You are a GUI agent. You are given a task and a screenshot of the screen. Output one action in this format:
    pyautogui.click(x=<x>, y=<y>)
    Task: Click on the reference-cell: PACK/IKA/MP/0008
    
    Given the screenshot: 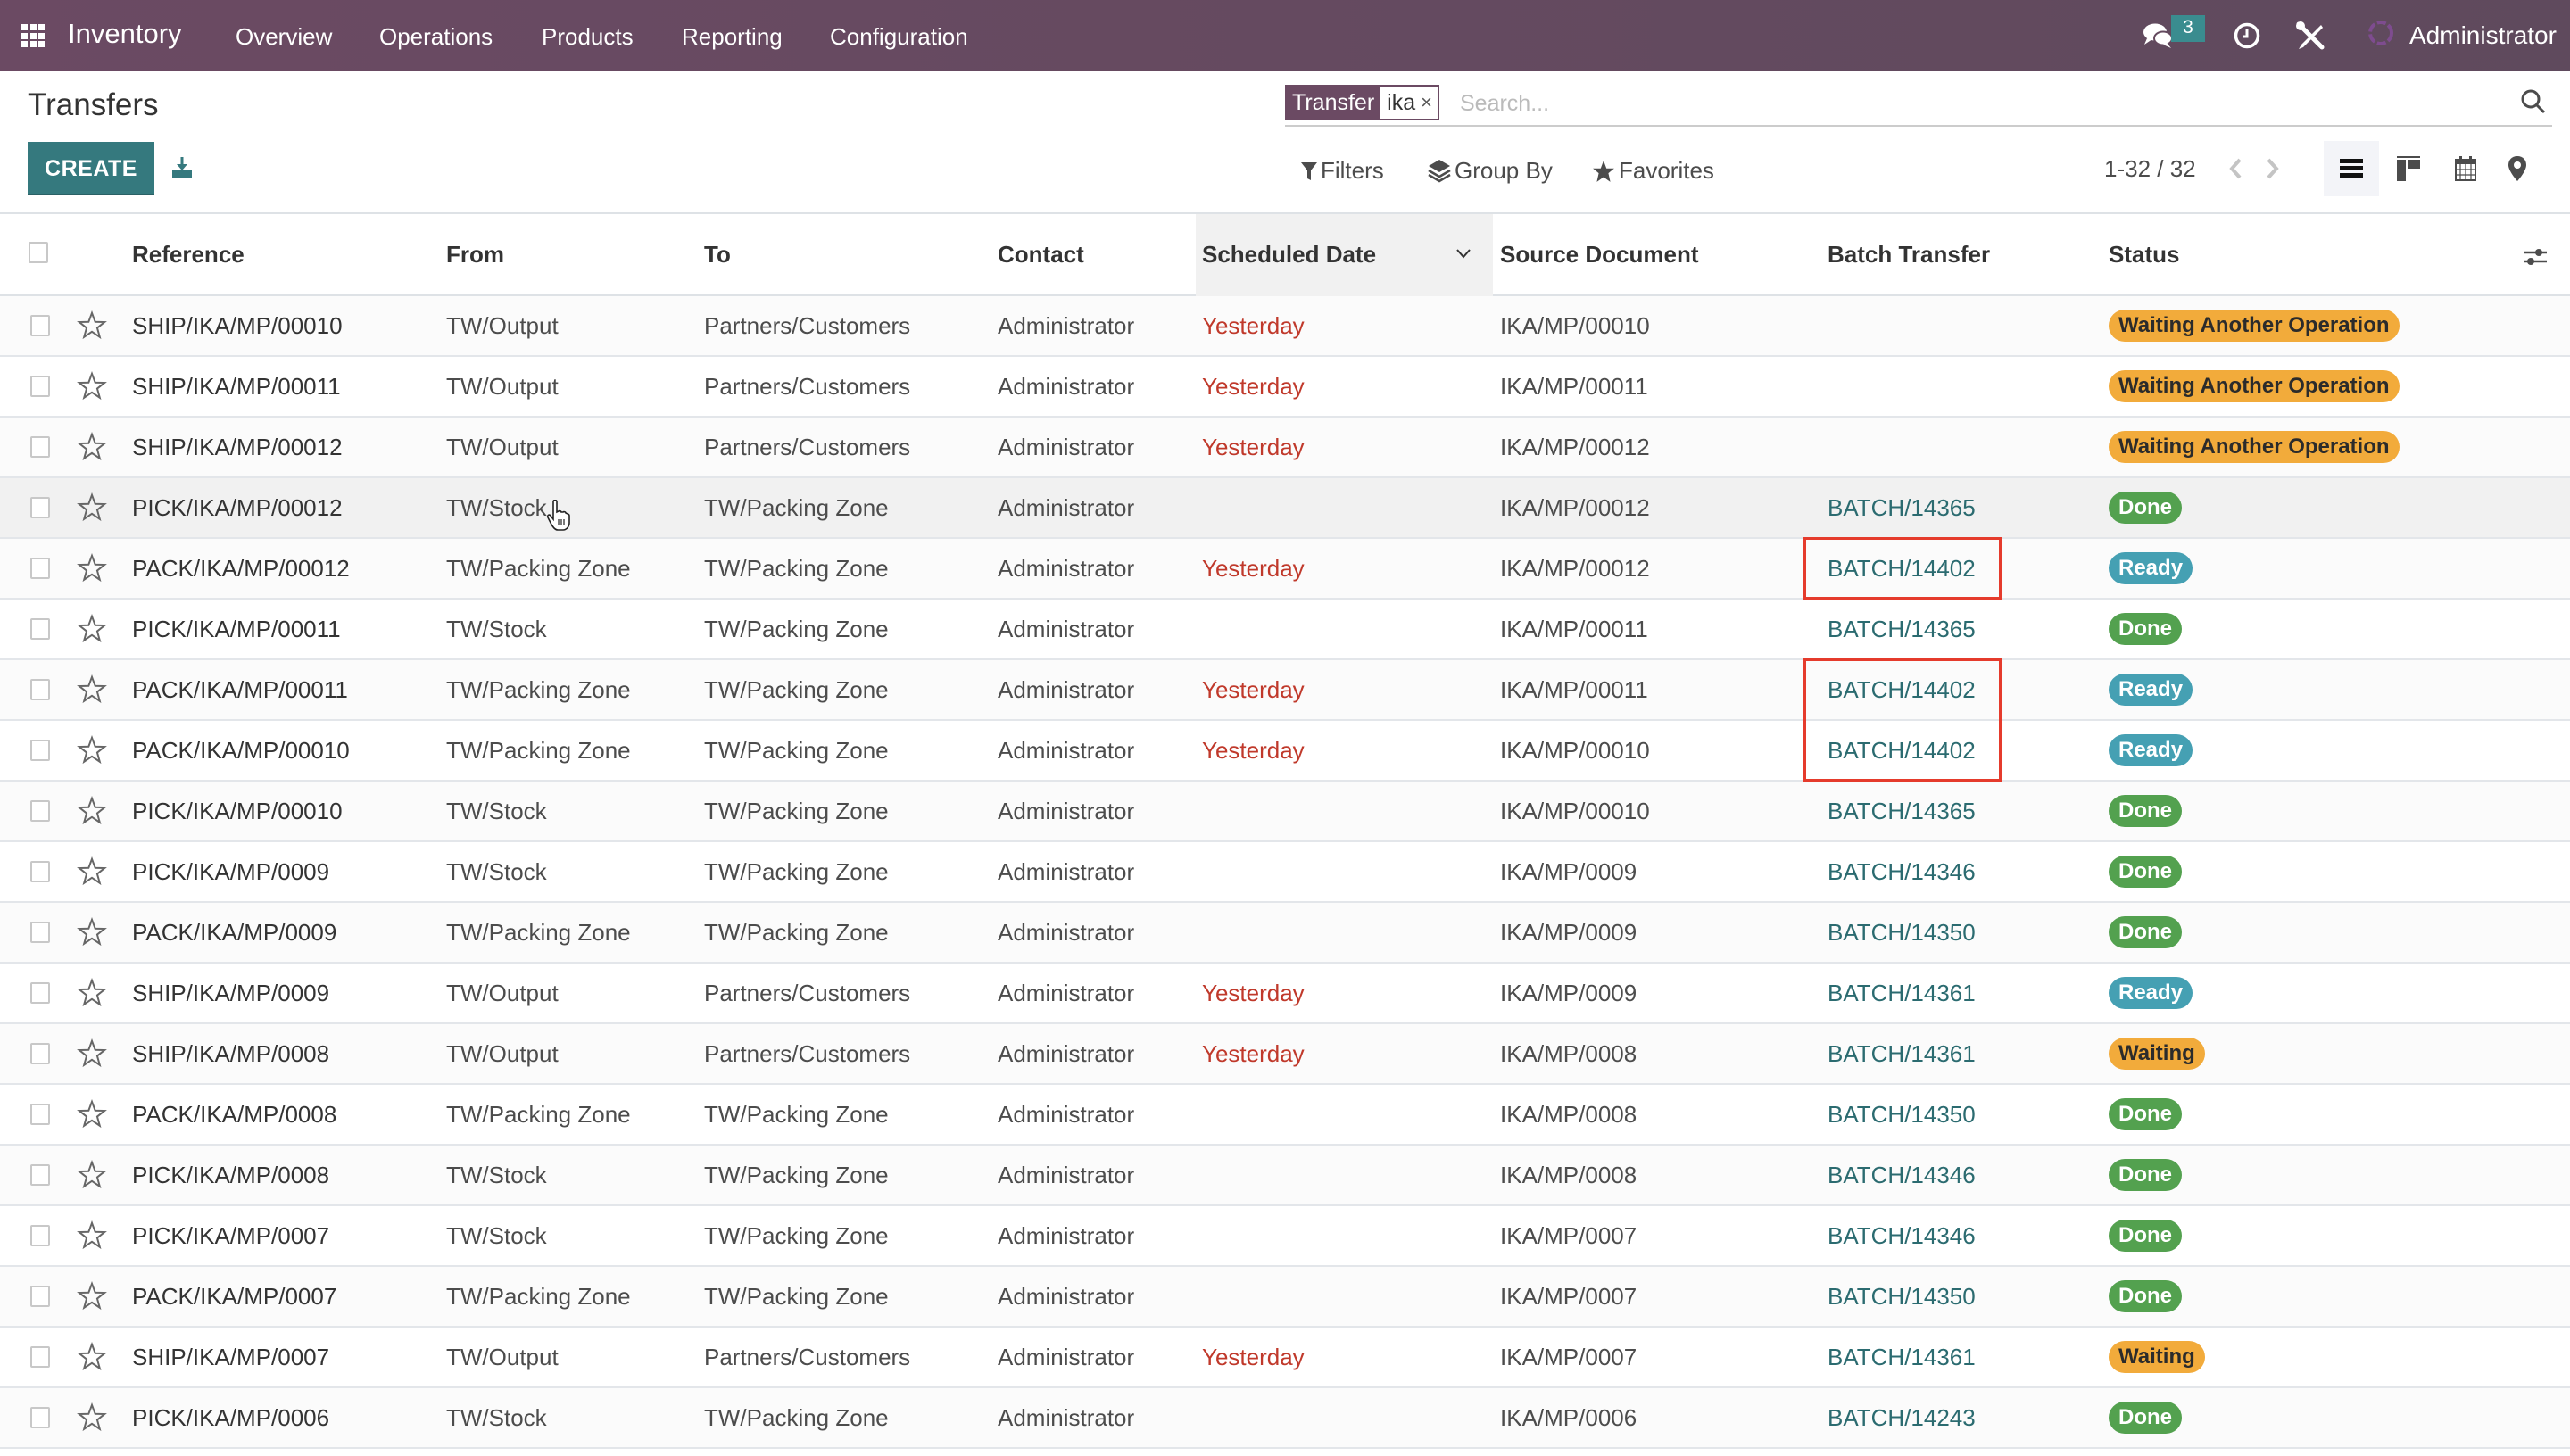 What is the action you would take?
    pyautogui.click(x=234, y=1115)
    